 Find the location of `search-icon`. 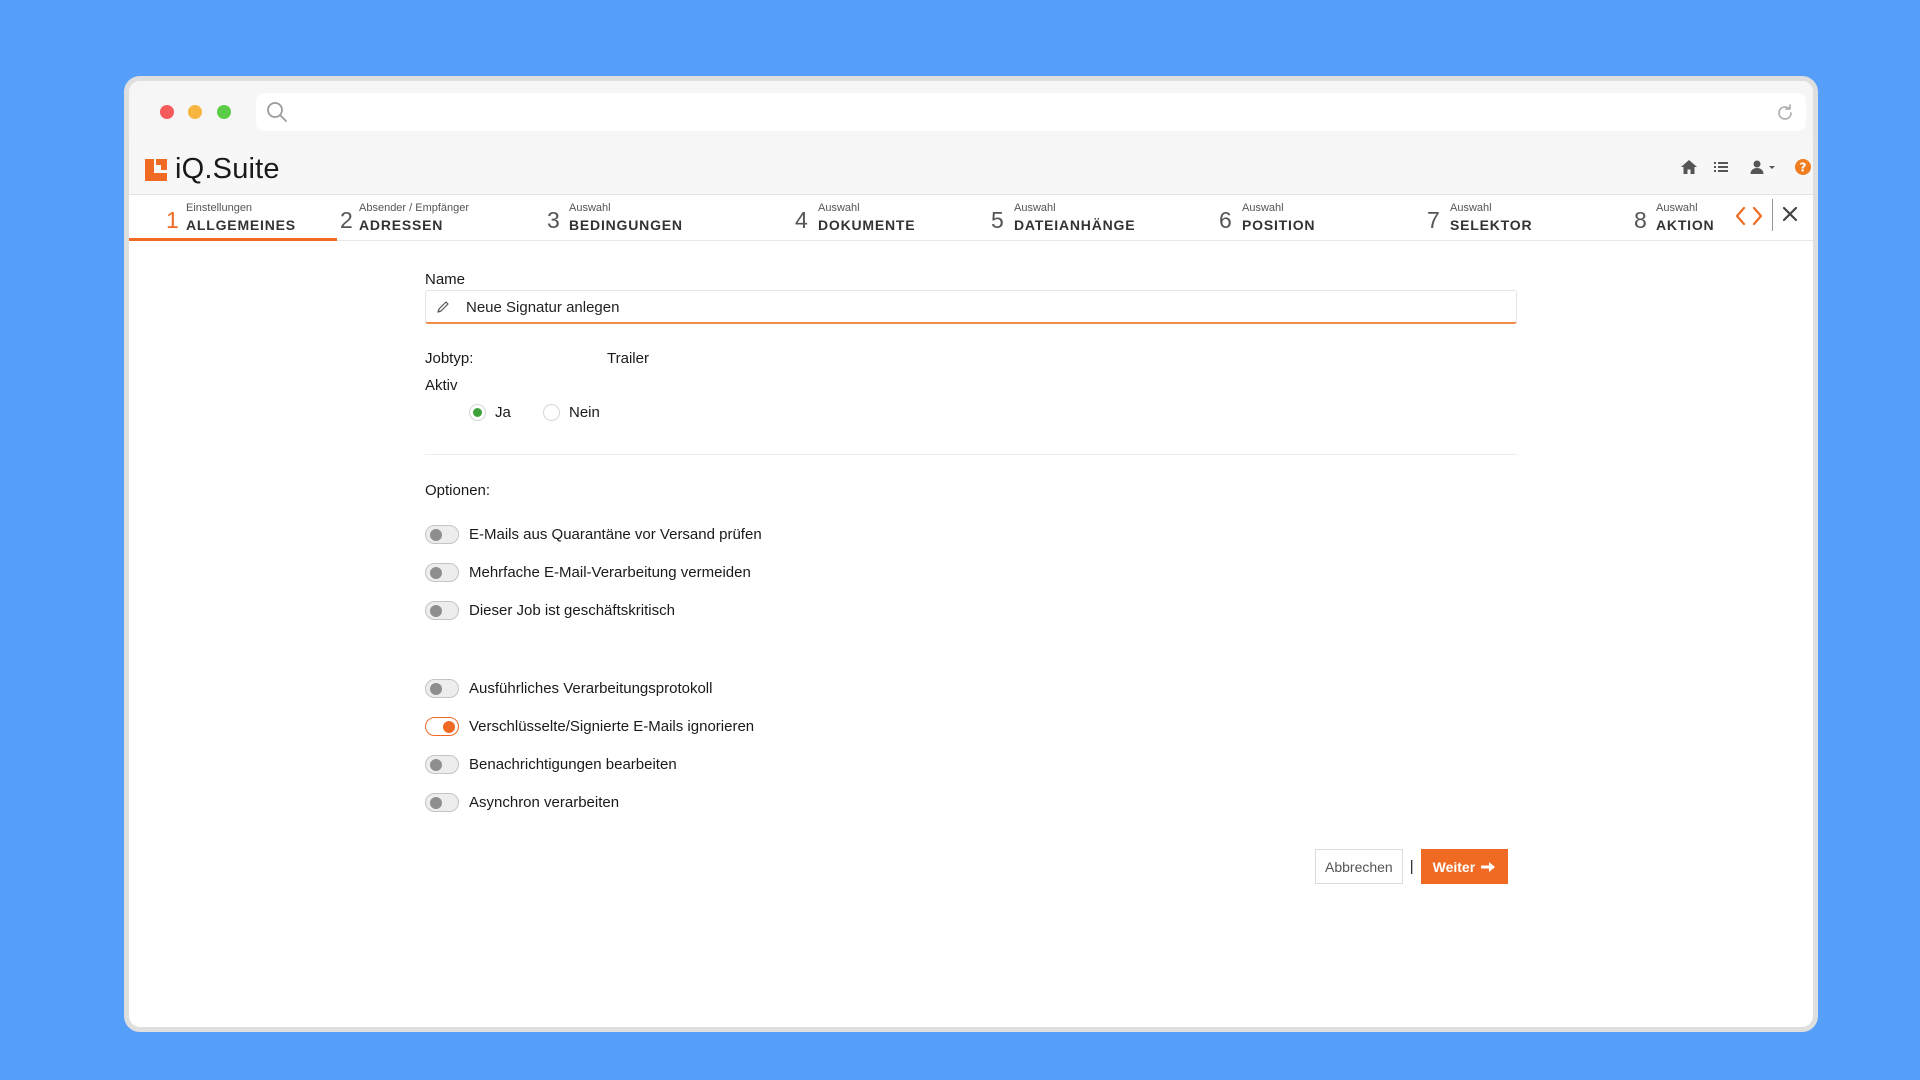

search-icon is located at coordinates (277, 112).